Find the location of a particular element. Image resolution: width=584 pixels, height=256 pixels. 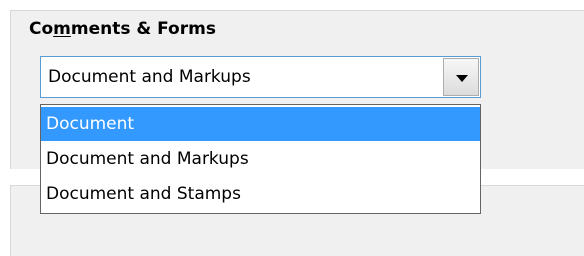

comments-forms-select: Document and Markups is located at coordinates (260, 77).